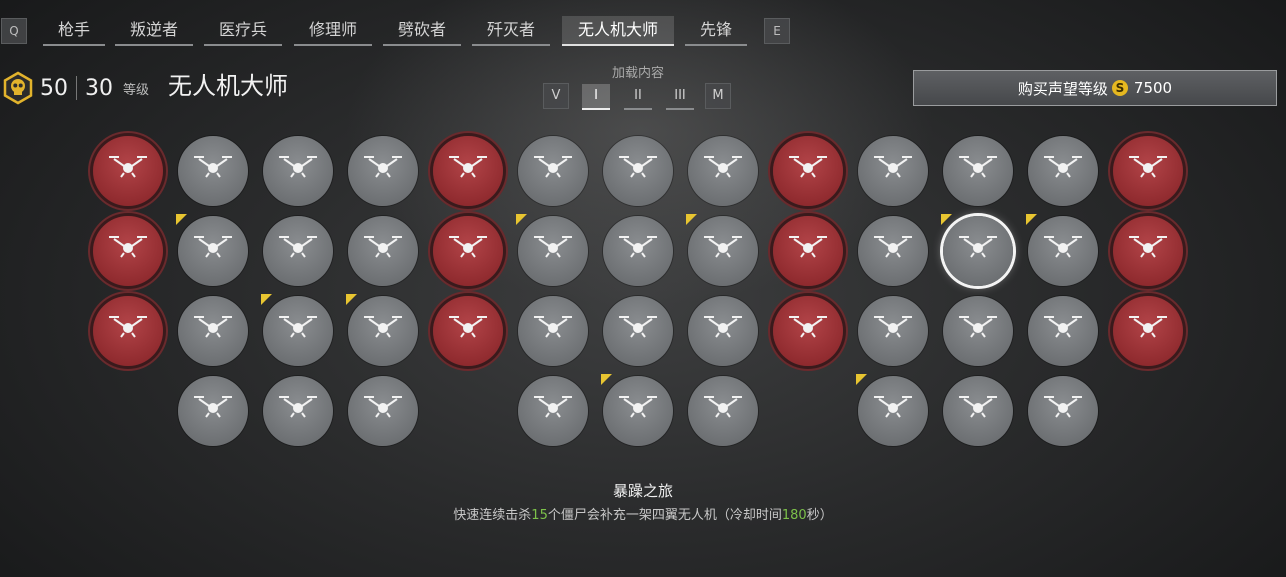  What do you see at coordinates (14, 31) in the screenshot?
I see `prev-class-key: Q` at bounding box center [14, 31].